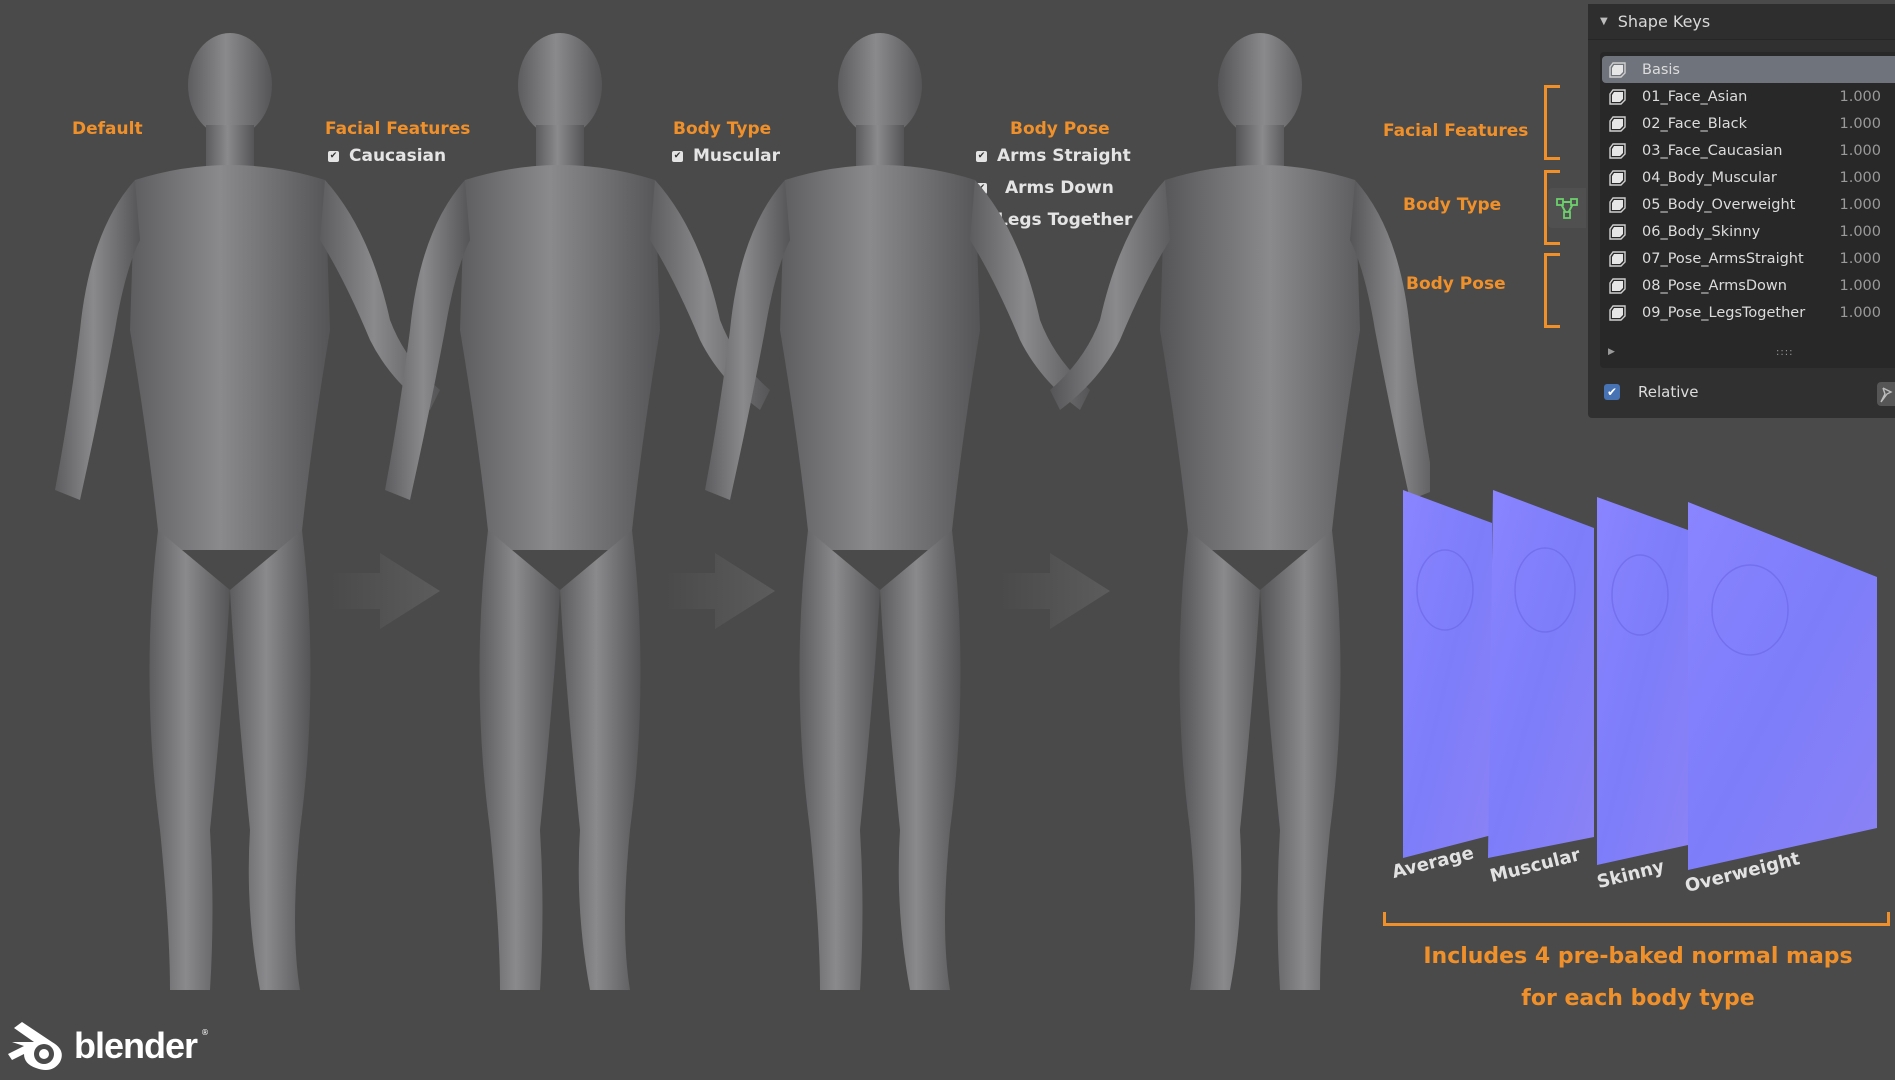  Describe the element at coordinates (1456, 131) in the screenshot. I see `side-label-facial-features: Facial Features` at that location.